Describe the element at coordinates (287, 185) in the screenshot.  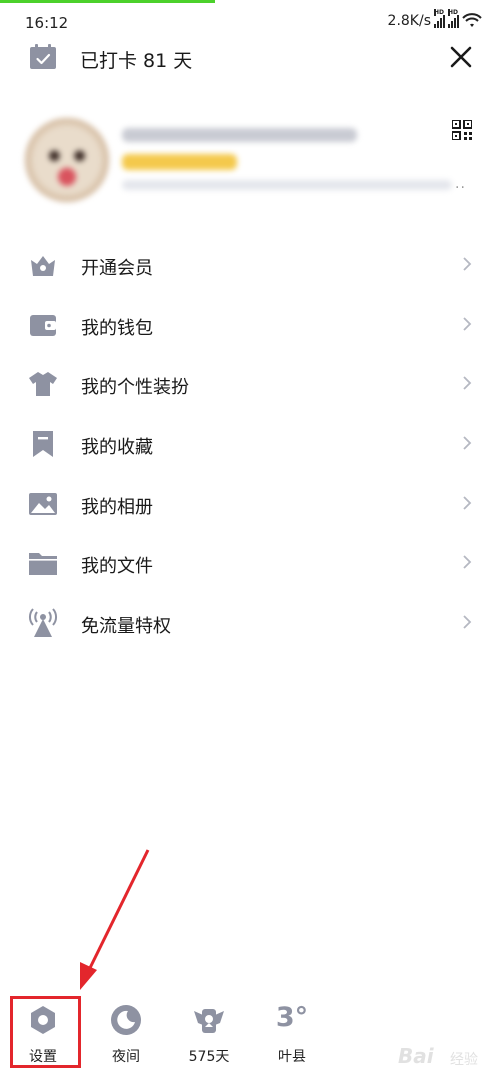
I see `blurred-signature` at that location.